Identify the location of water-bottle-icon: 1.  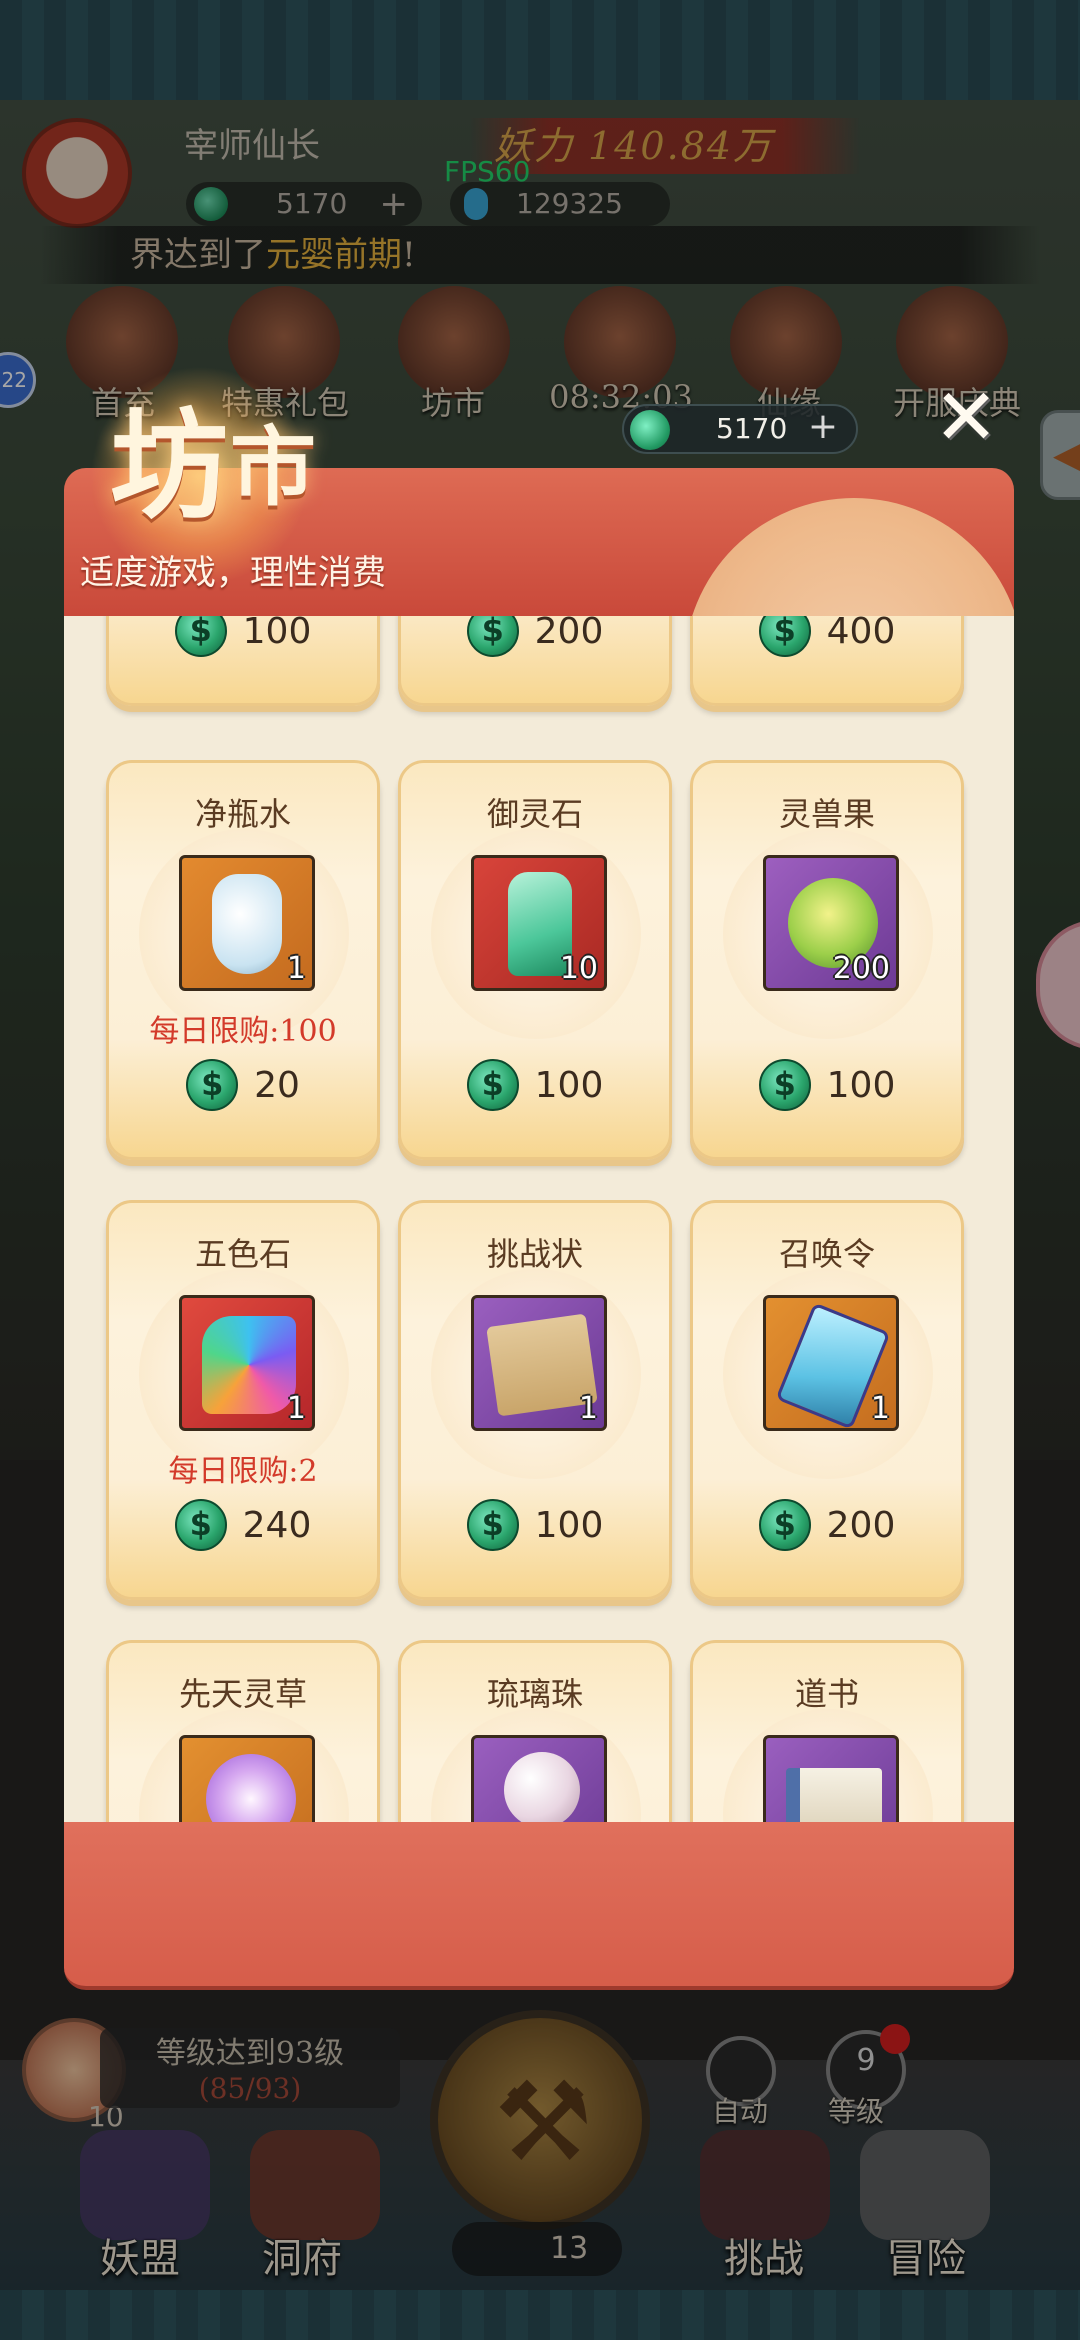
(247, 923).